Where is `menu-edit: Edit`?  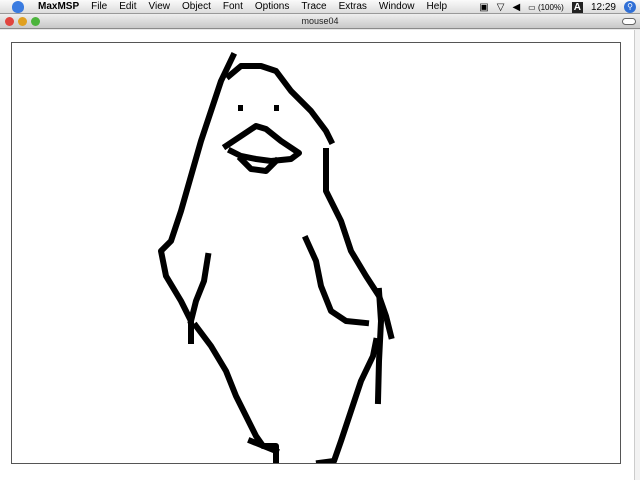
menu-edit: Edit is located at coordinates (127, 6).